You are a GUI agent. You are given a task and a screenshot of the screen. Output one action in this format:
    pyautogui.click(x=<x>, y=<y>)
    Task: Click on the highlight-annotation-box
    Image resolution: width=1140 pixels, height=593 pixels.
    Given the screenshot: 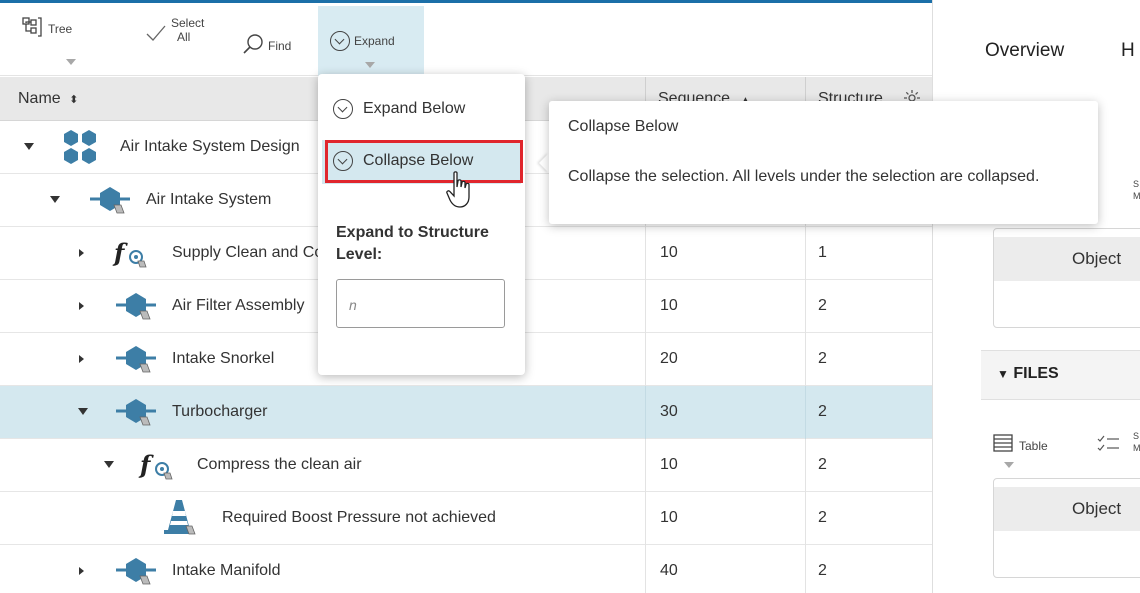 What is the action you would take?
    pyautogui.click(x=424, y=161)
    